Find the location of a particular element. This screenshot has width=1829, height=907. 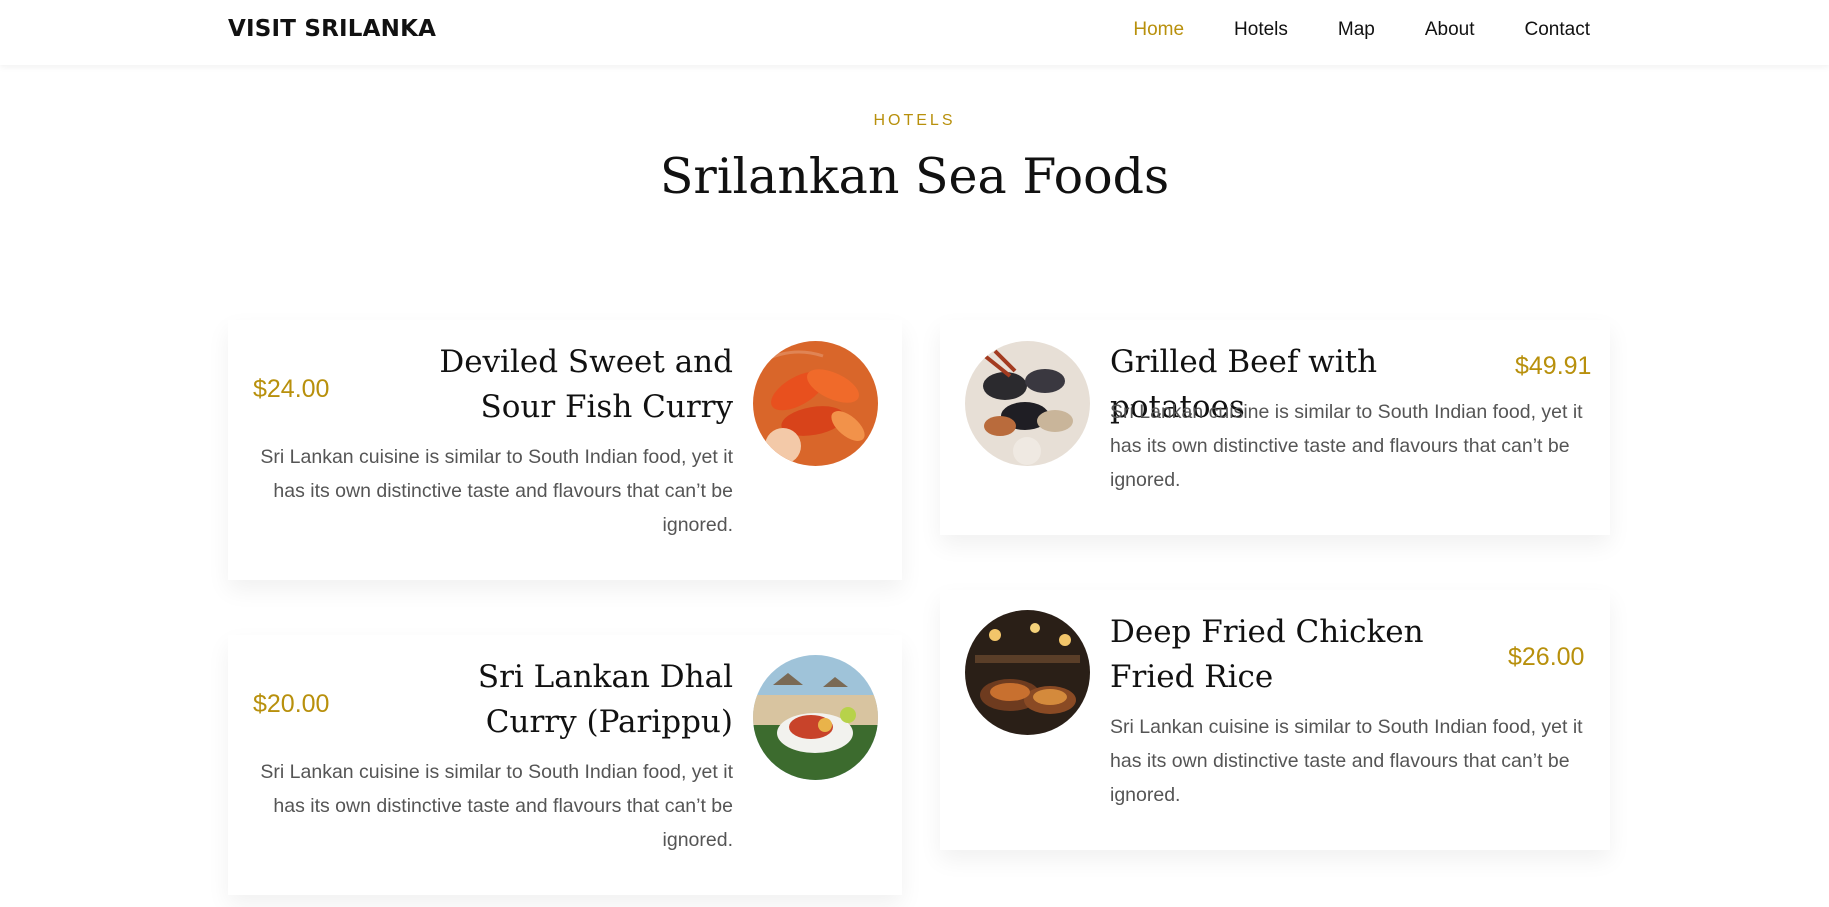

menu-price: $49.91 is located at coordinates (1553, 366).